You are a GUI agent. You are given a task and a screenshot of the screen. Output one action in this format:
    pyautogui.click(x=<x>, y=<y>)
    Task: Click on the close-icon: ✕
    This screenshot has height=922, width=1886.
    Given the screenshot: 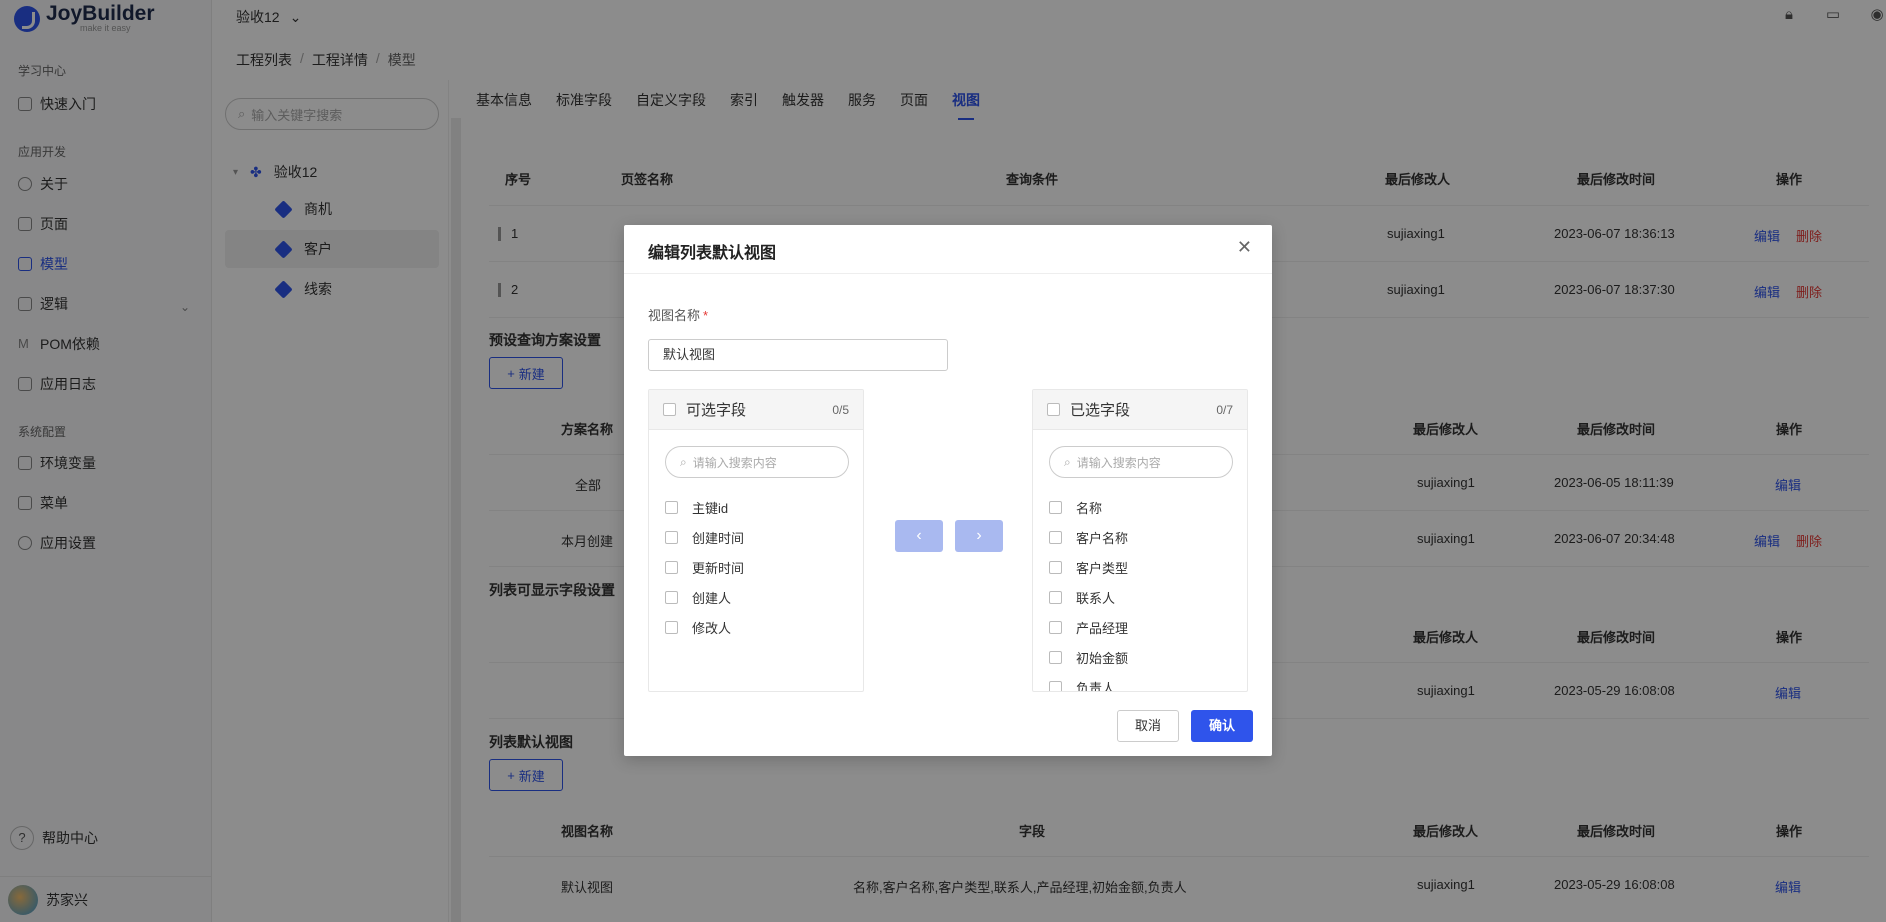 What is the action you would take?
    pyautogui.click(x=1244, y=247)
    